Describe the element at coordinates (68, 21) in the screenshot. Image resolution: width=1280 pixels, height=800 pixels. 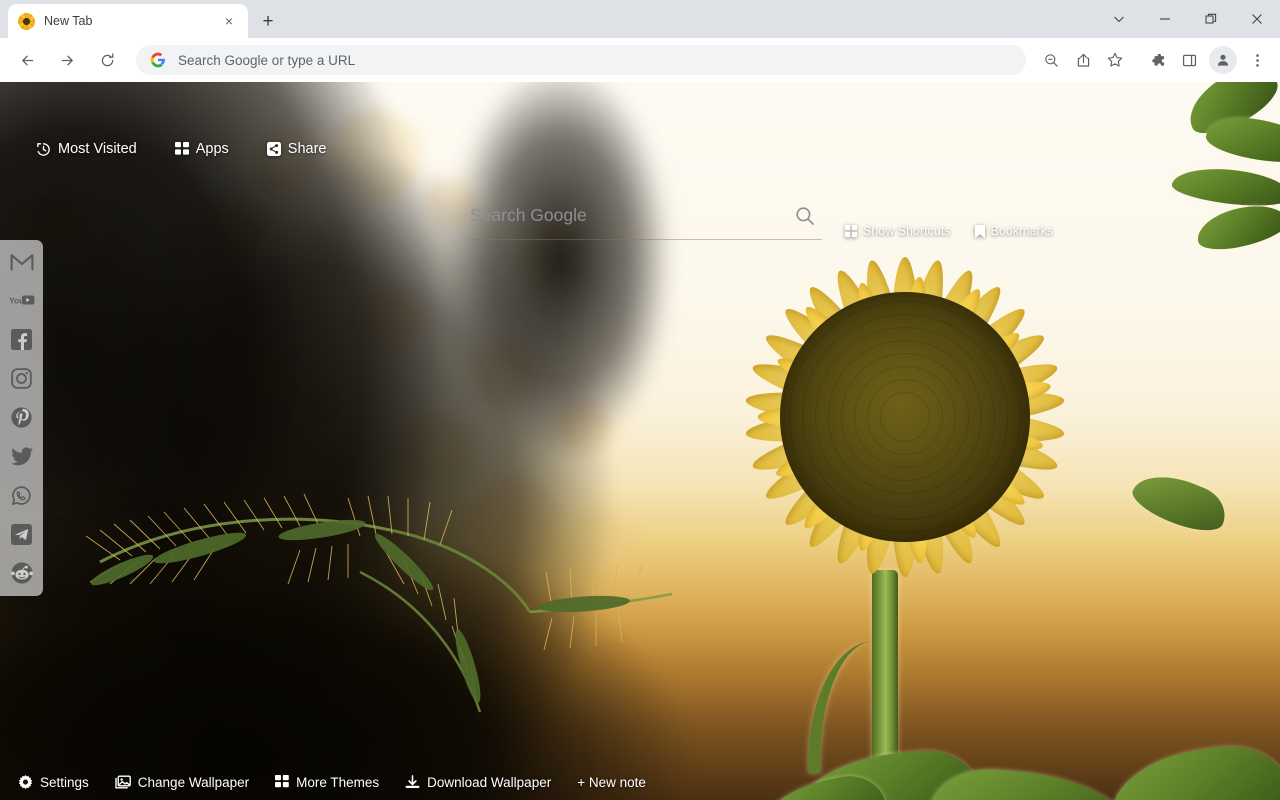
I see `tab-title: New Tab` at that location.